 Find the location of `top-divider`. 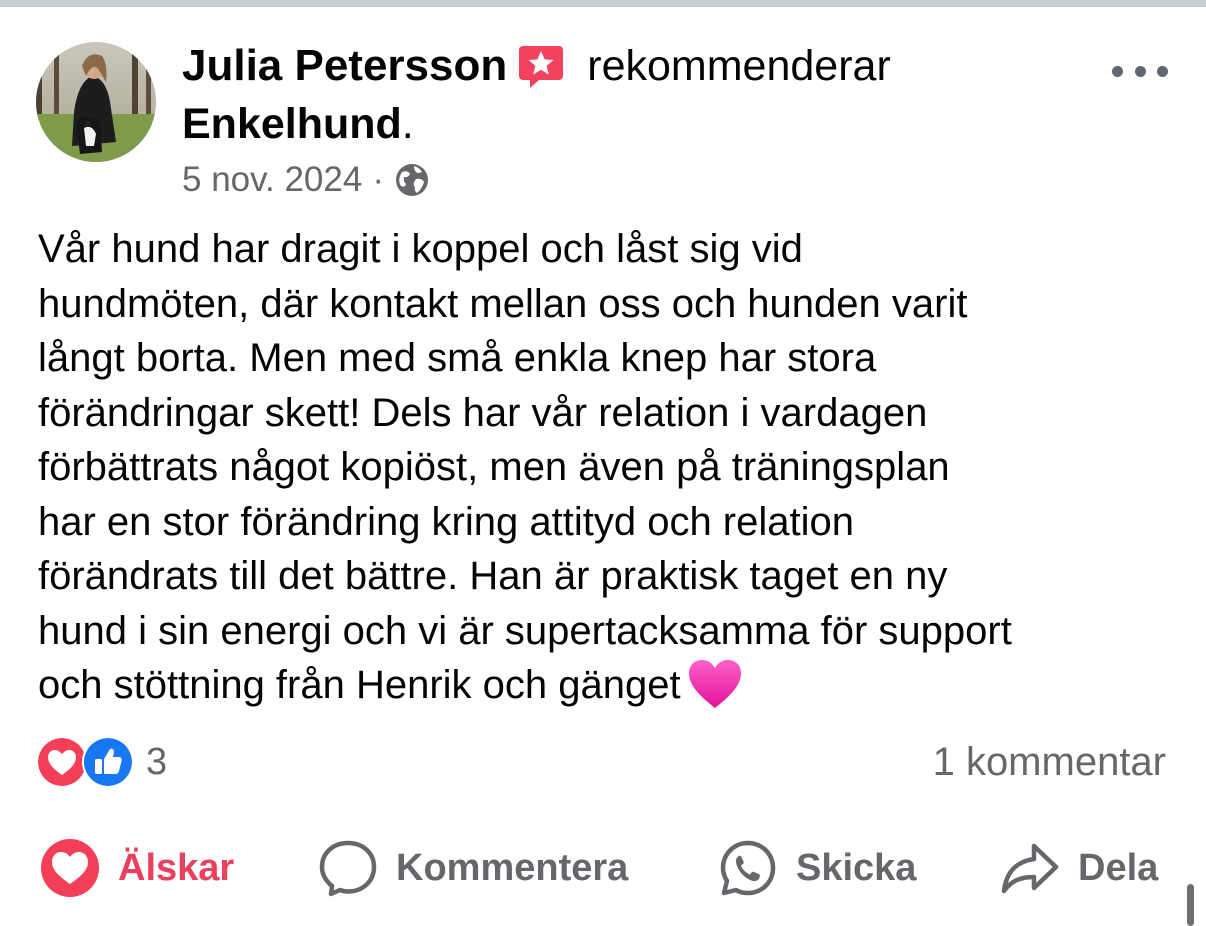

top-divider is located at coordinates (603, 3).